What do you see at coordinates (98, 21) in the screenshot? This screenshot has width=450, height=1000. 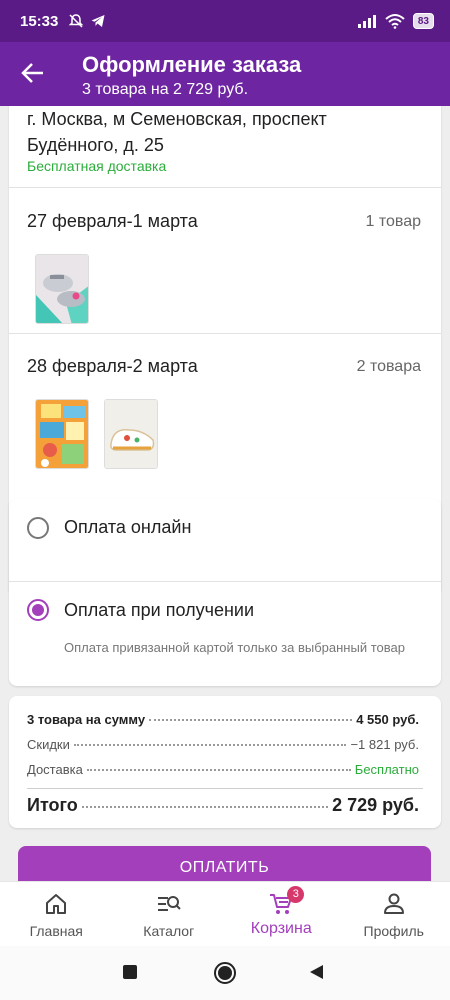 I see `telegram-icon` at bounding box center [98, 21].